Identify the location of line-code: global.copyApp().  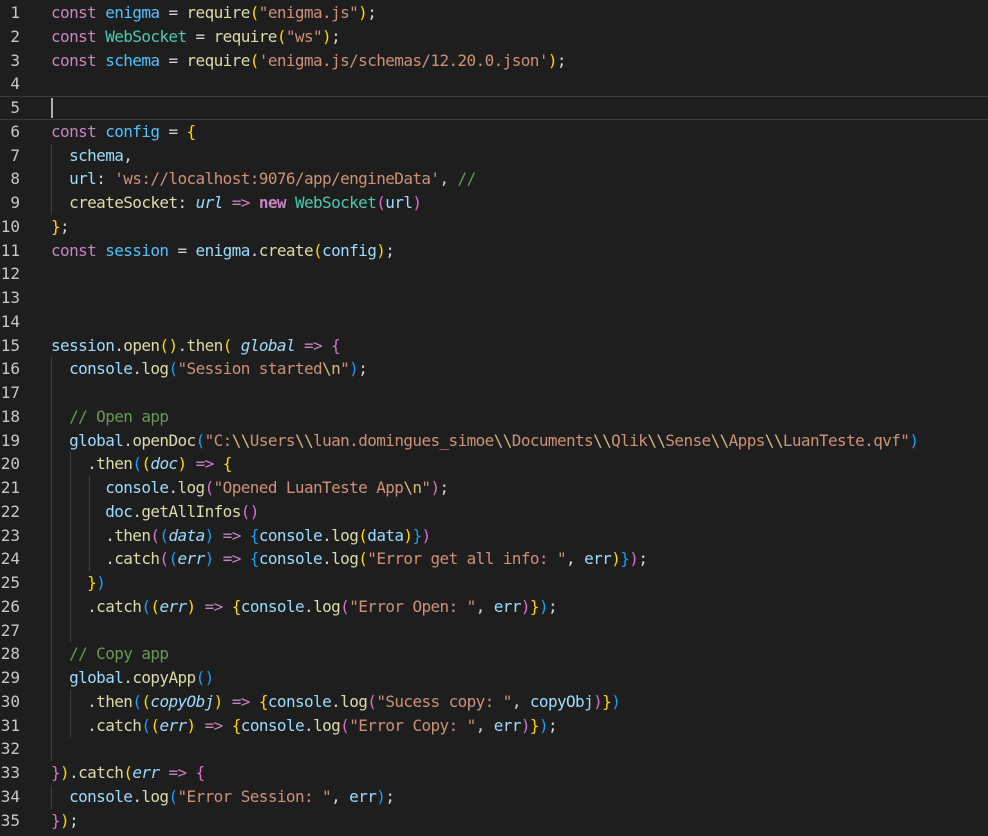
(132, 678).